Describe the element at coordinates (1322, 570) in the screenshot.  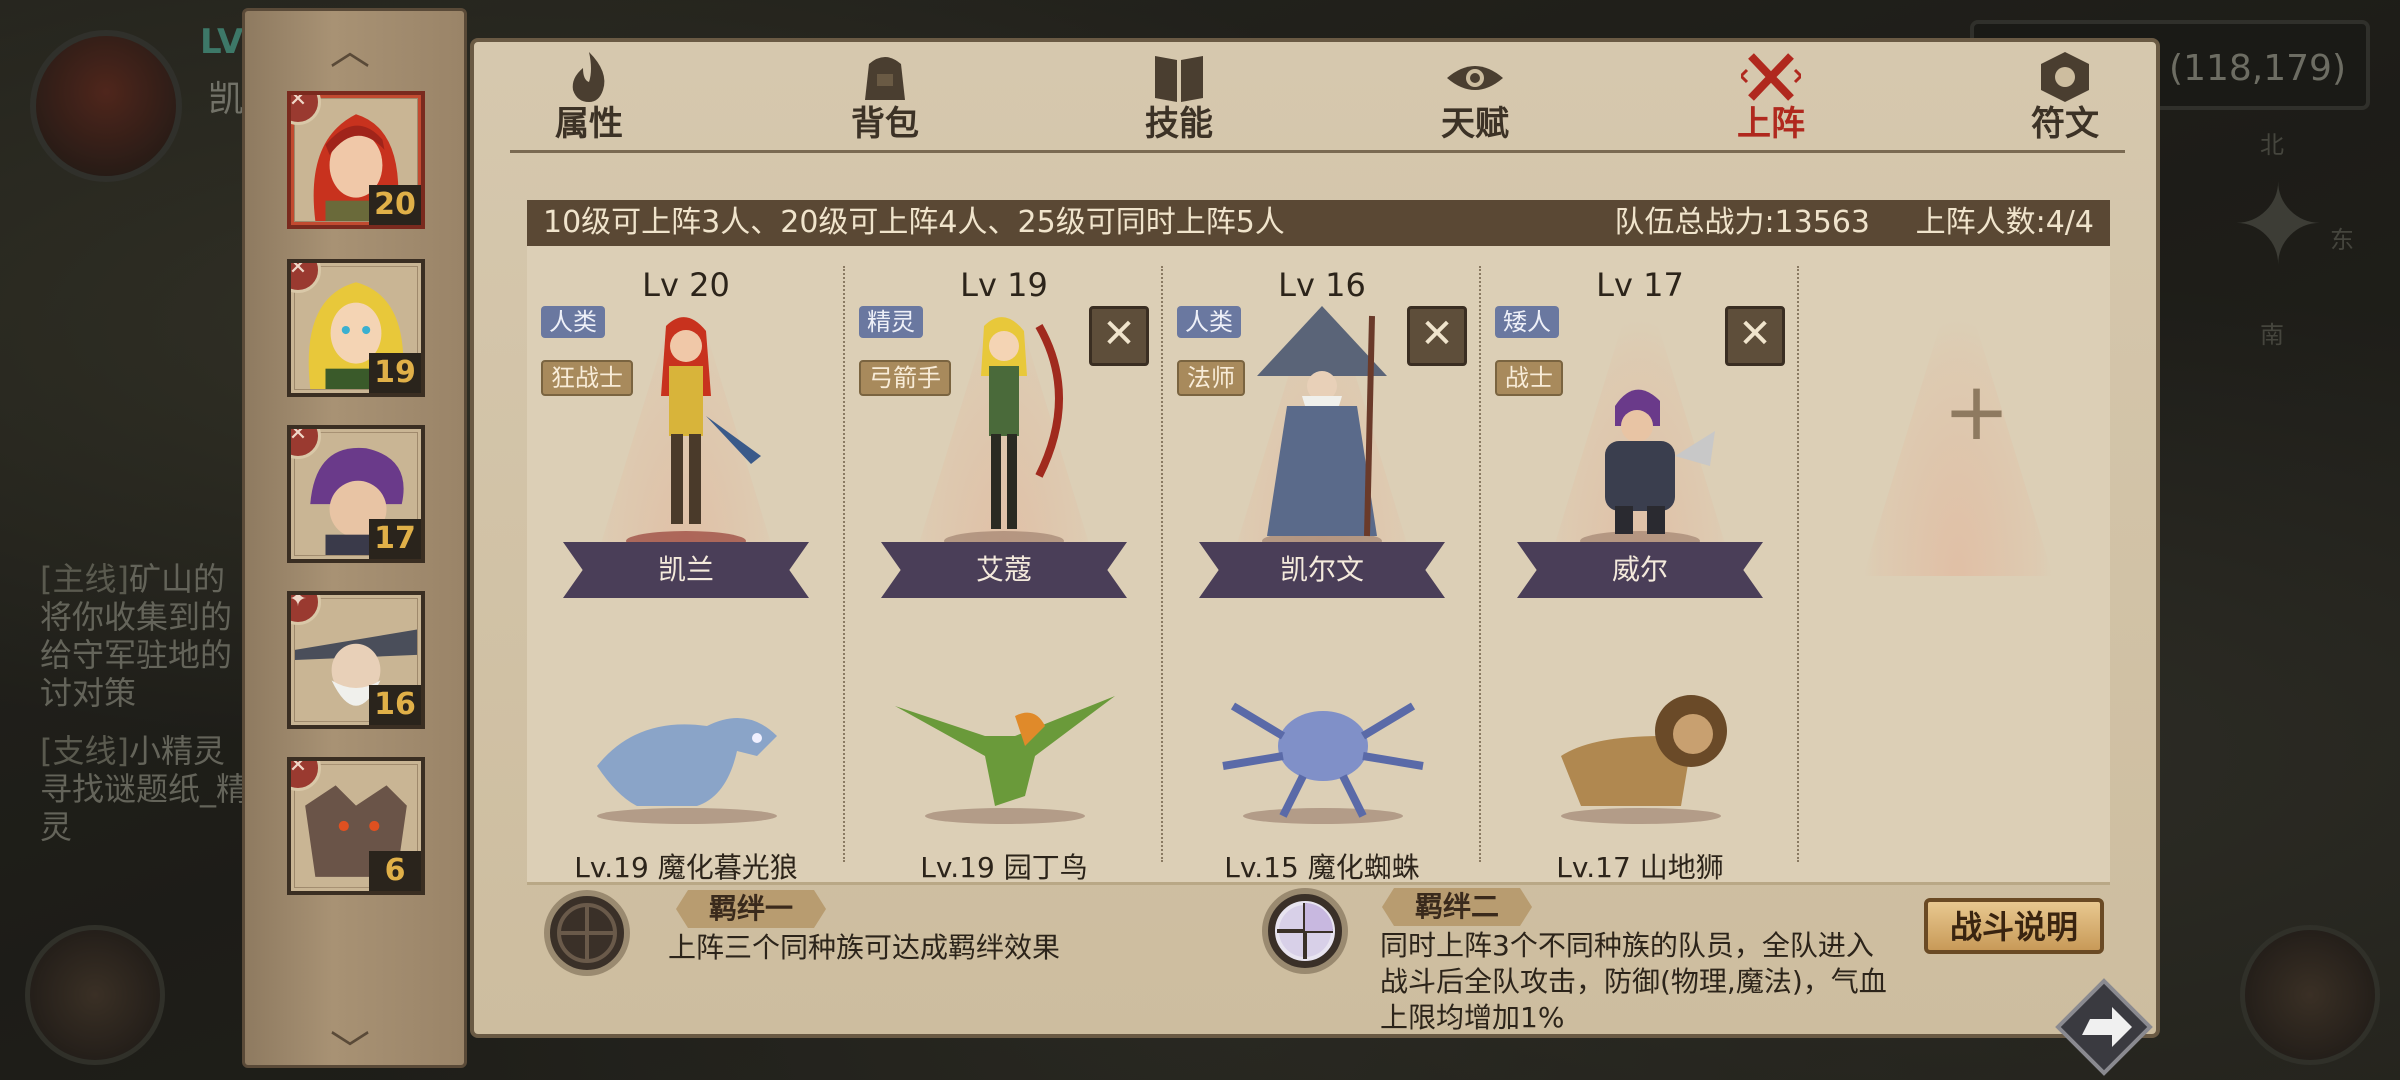
I see `hero-name-banner: 凯尔文` at that location.